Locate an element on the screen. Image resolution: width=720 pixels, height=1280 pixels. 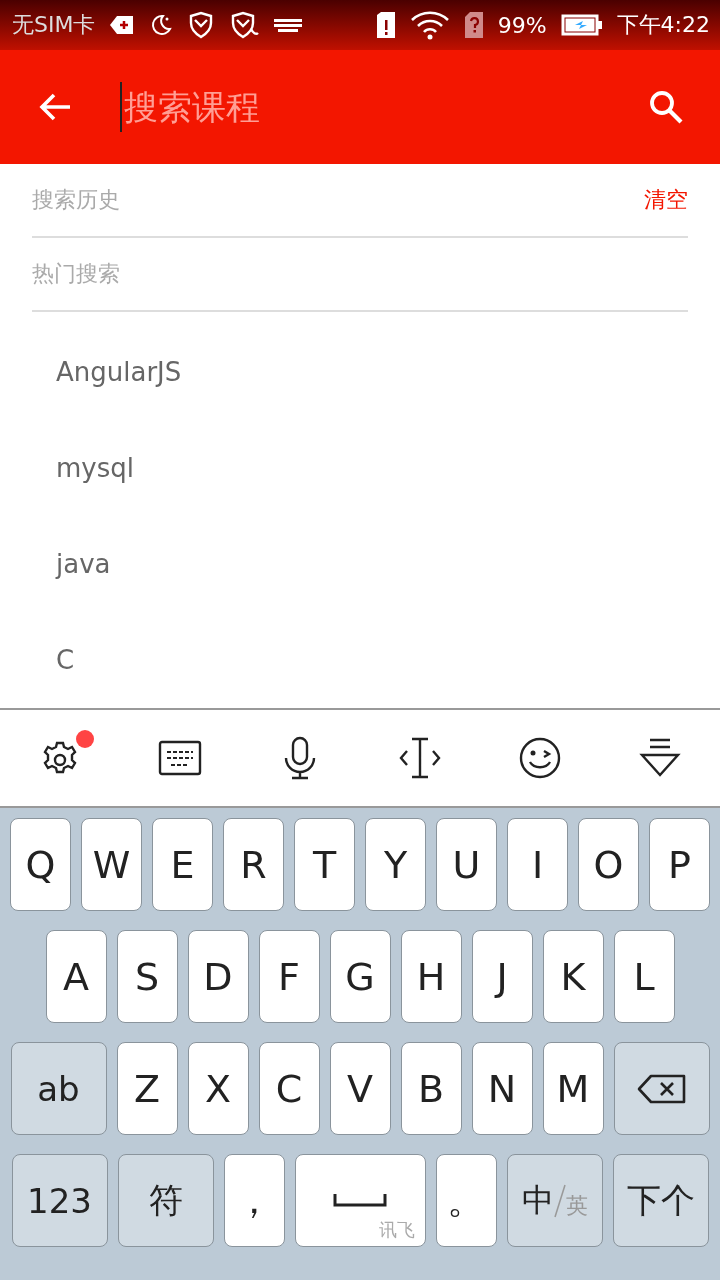
carrier-text: 无SIM卡 is located at coordinates (54, 25).